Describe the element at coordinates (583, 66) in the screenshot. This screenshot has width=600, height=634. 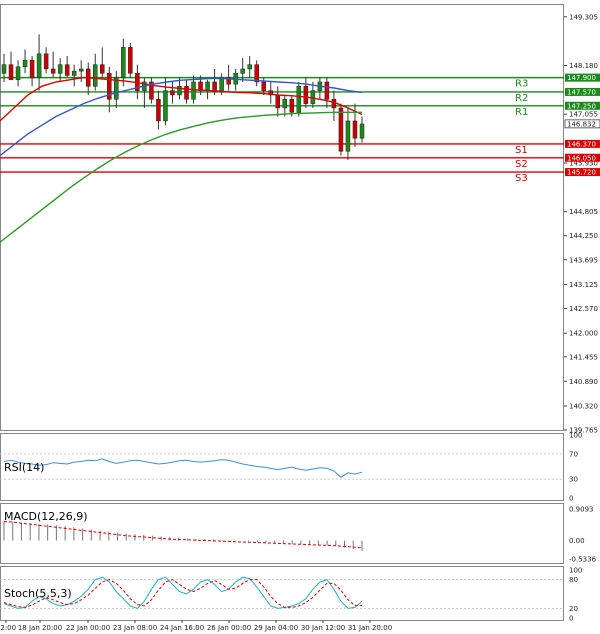
I see `y-tick-label: 148.180` at that location.